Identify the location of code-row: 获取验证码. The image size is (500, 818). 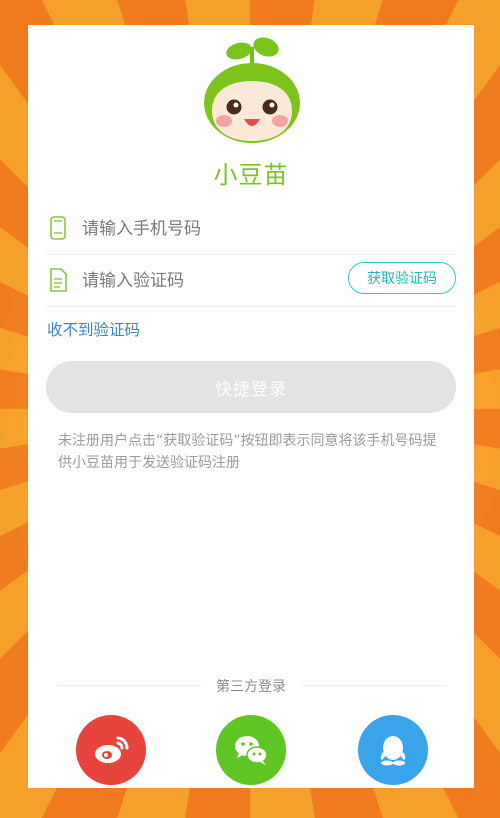
(251, 280).